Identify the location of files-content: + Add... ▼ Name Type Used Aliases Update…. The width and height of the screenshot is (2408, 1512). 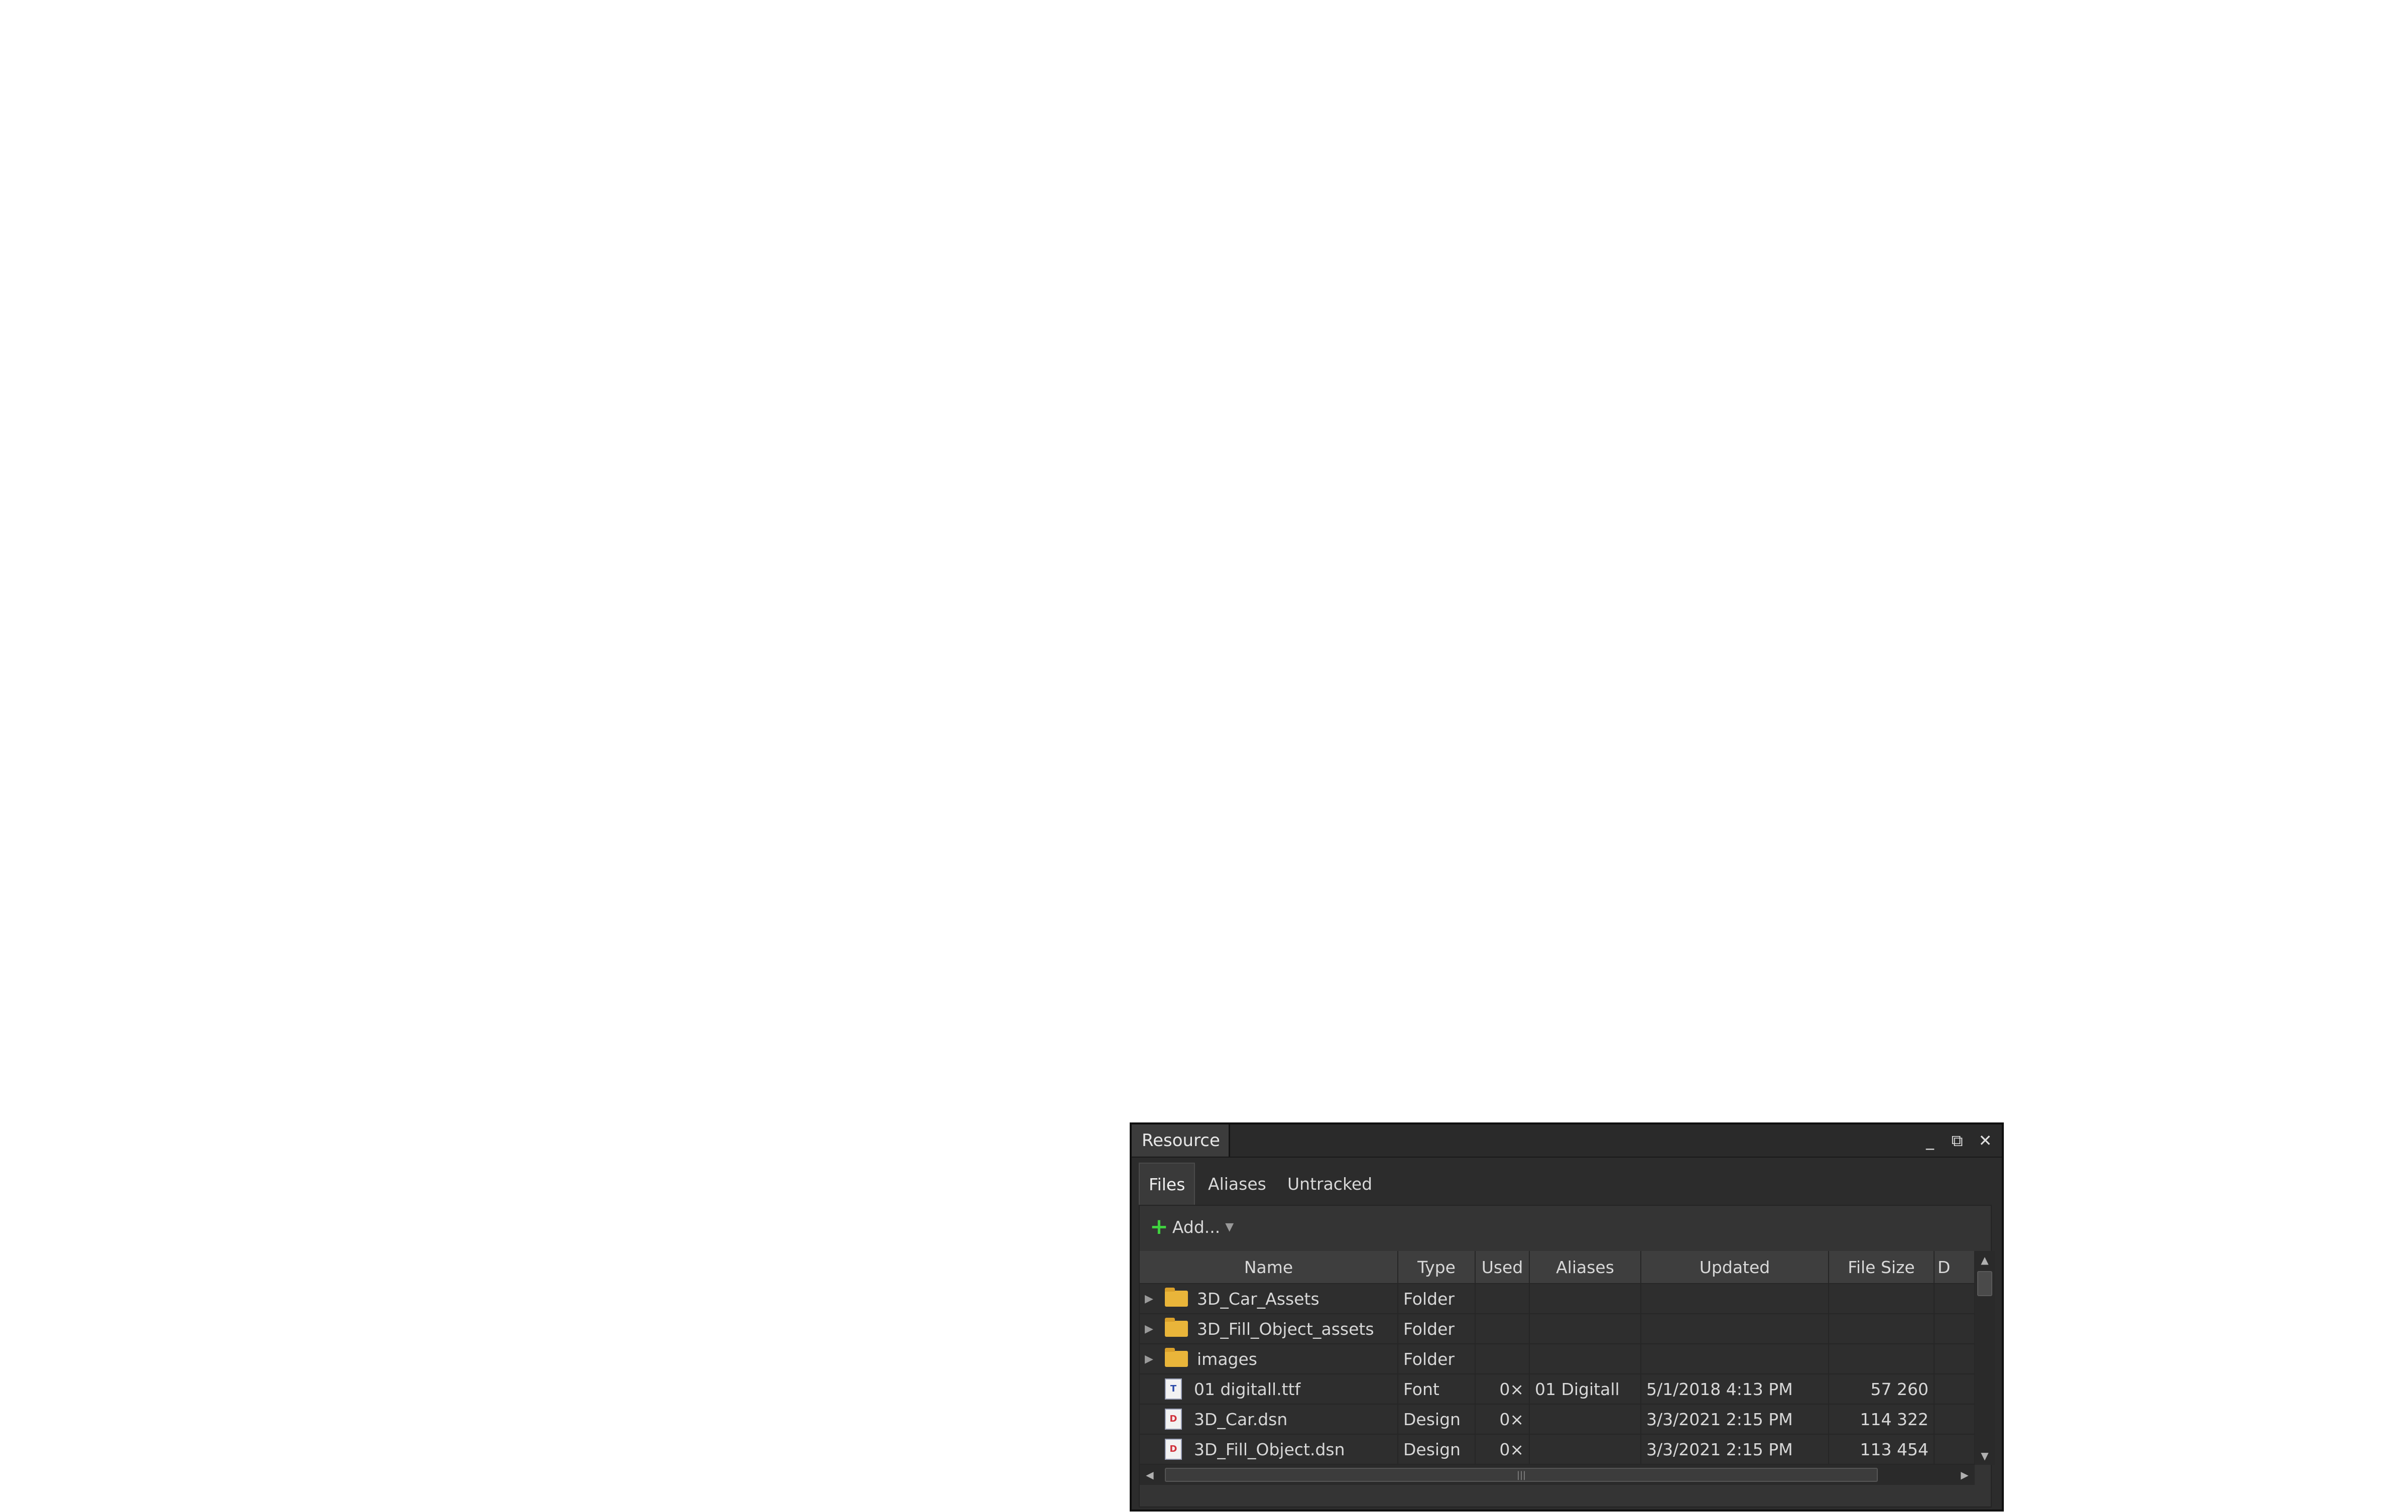
(1567, 1356).